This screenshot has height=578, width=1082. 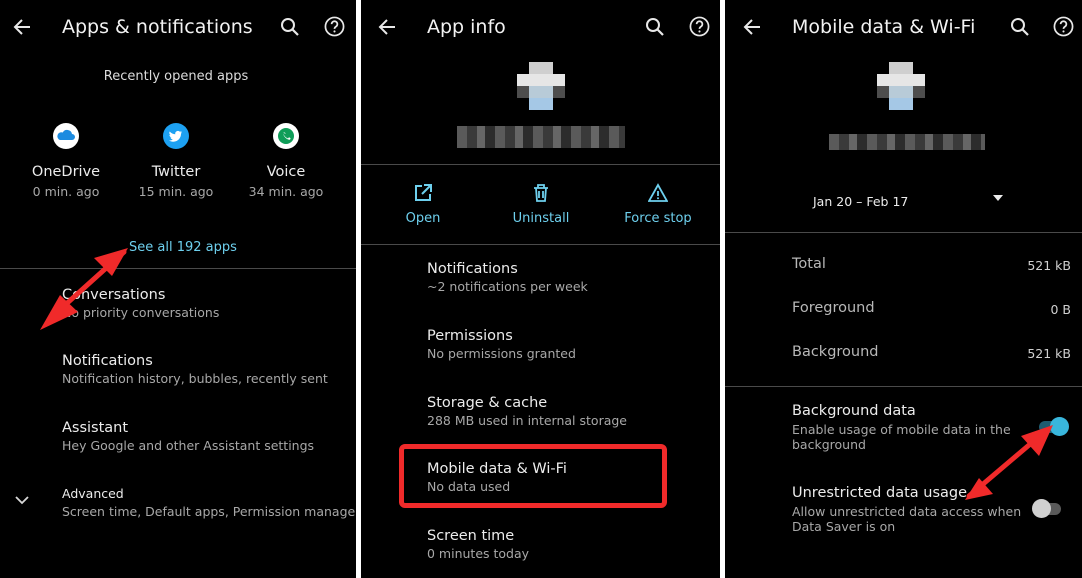 I want to click on item-title: Mobile data & Wi-Fi, so click(x=497, y=469).